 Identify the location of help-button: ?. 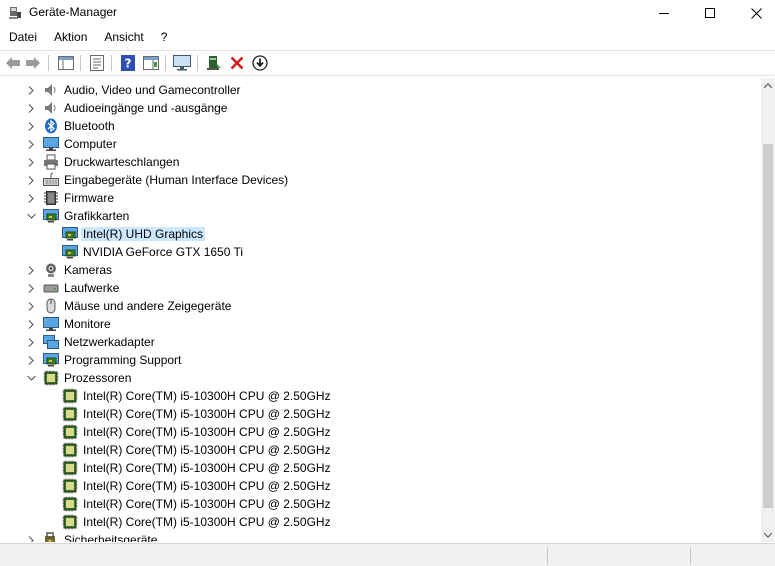
(128, 63).